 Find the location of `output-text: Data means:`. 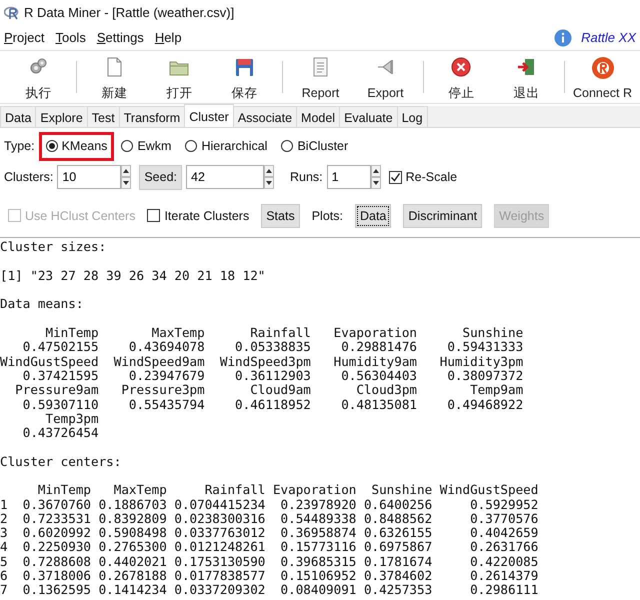

output-text: Data means: is located at coordinates (42, 304).